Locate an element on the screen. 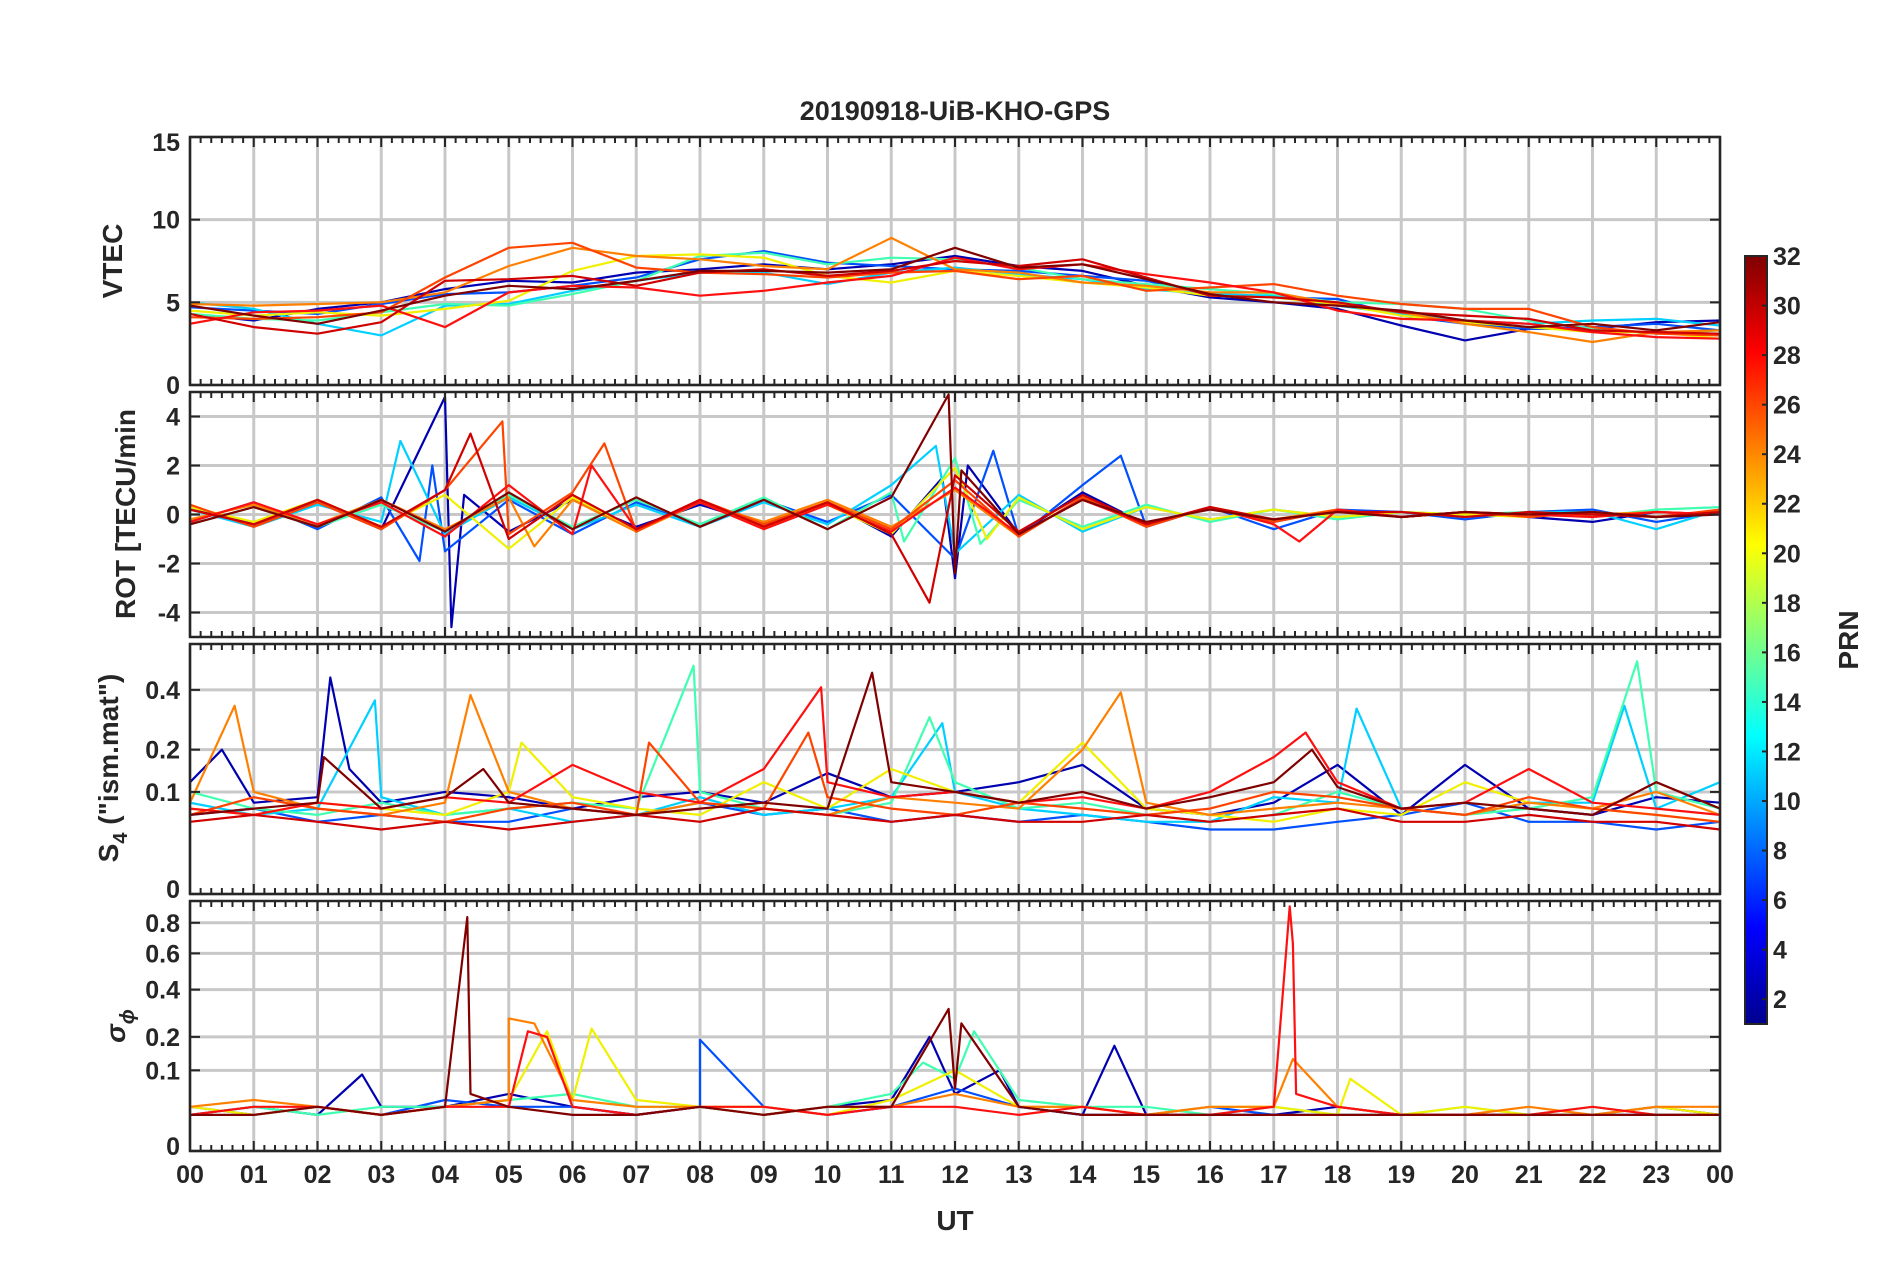 The image size is (1902, 1272). colorbar-gradient is located at coordinates (1756, 640).